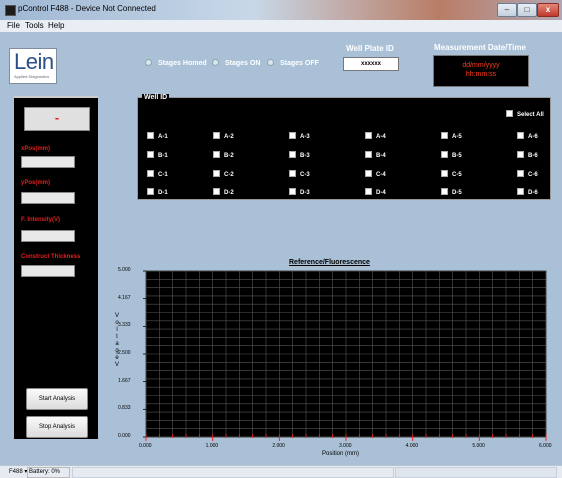 This screenshot has height=478, width=562. I want to click on y-axis-label: VoltageV, so click(117, 341).